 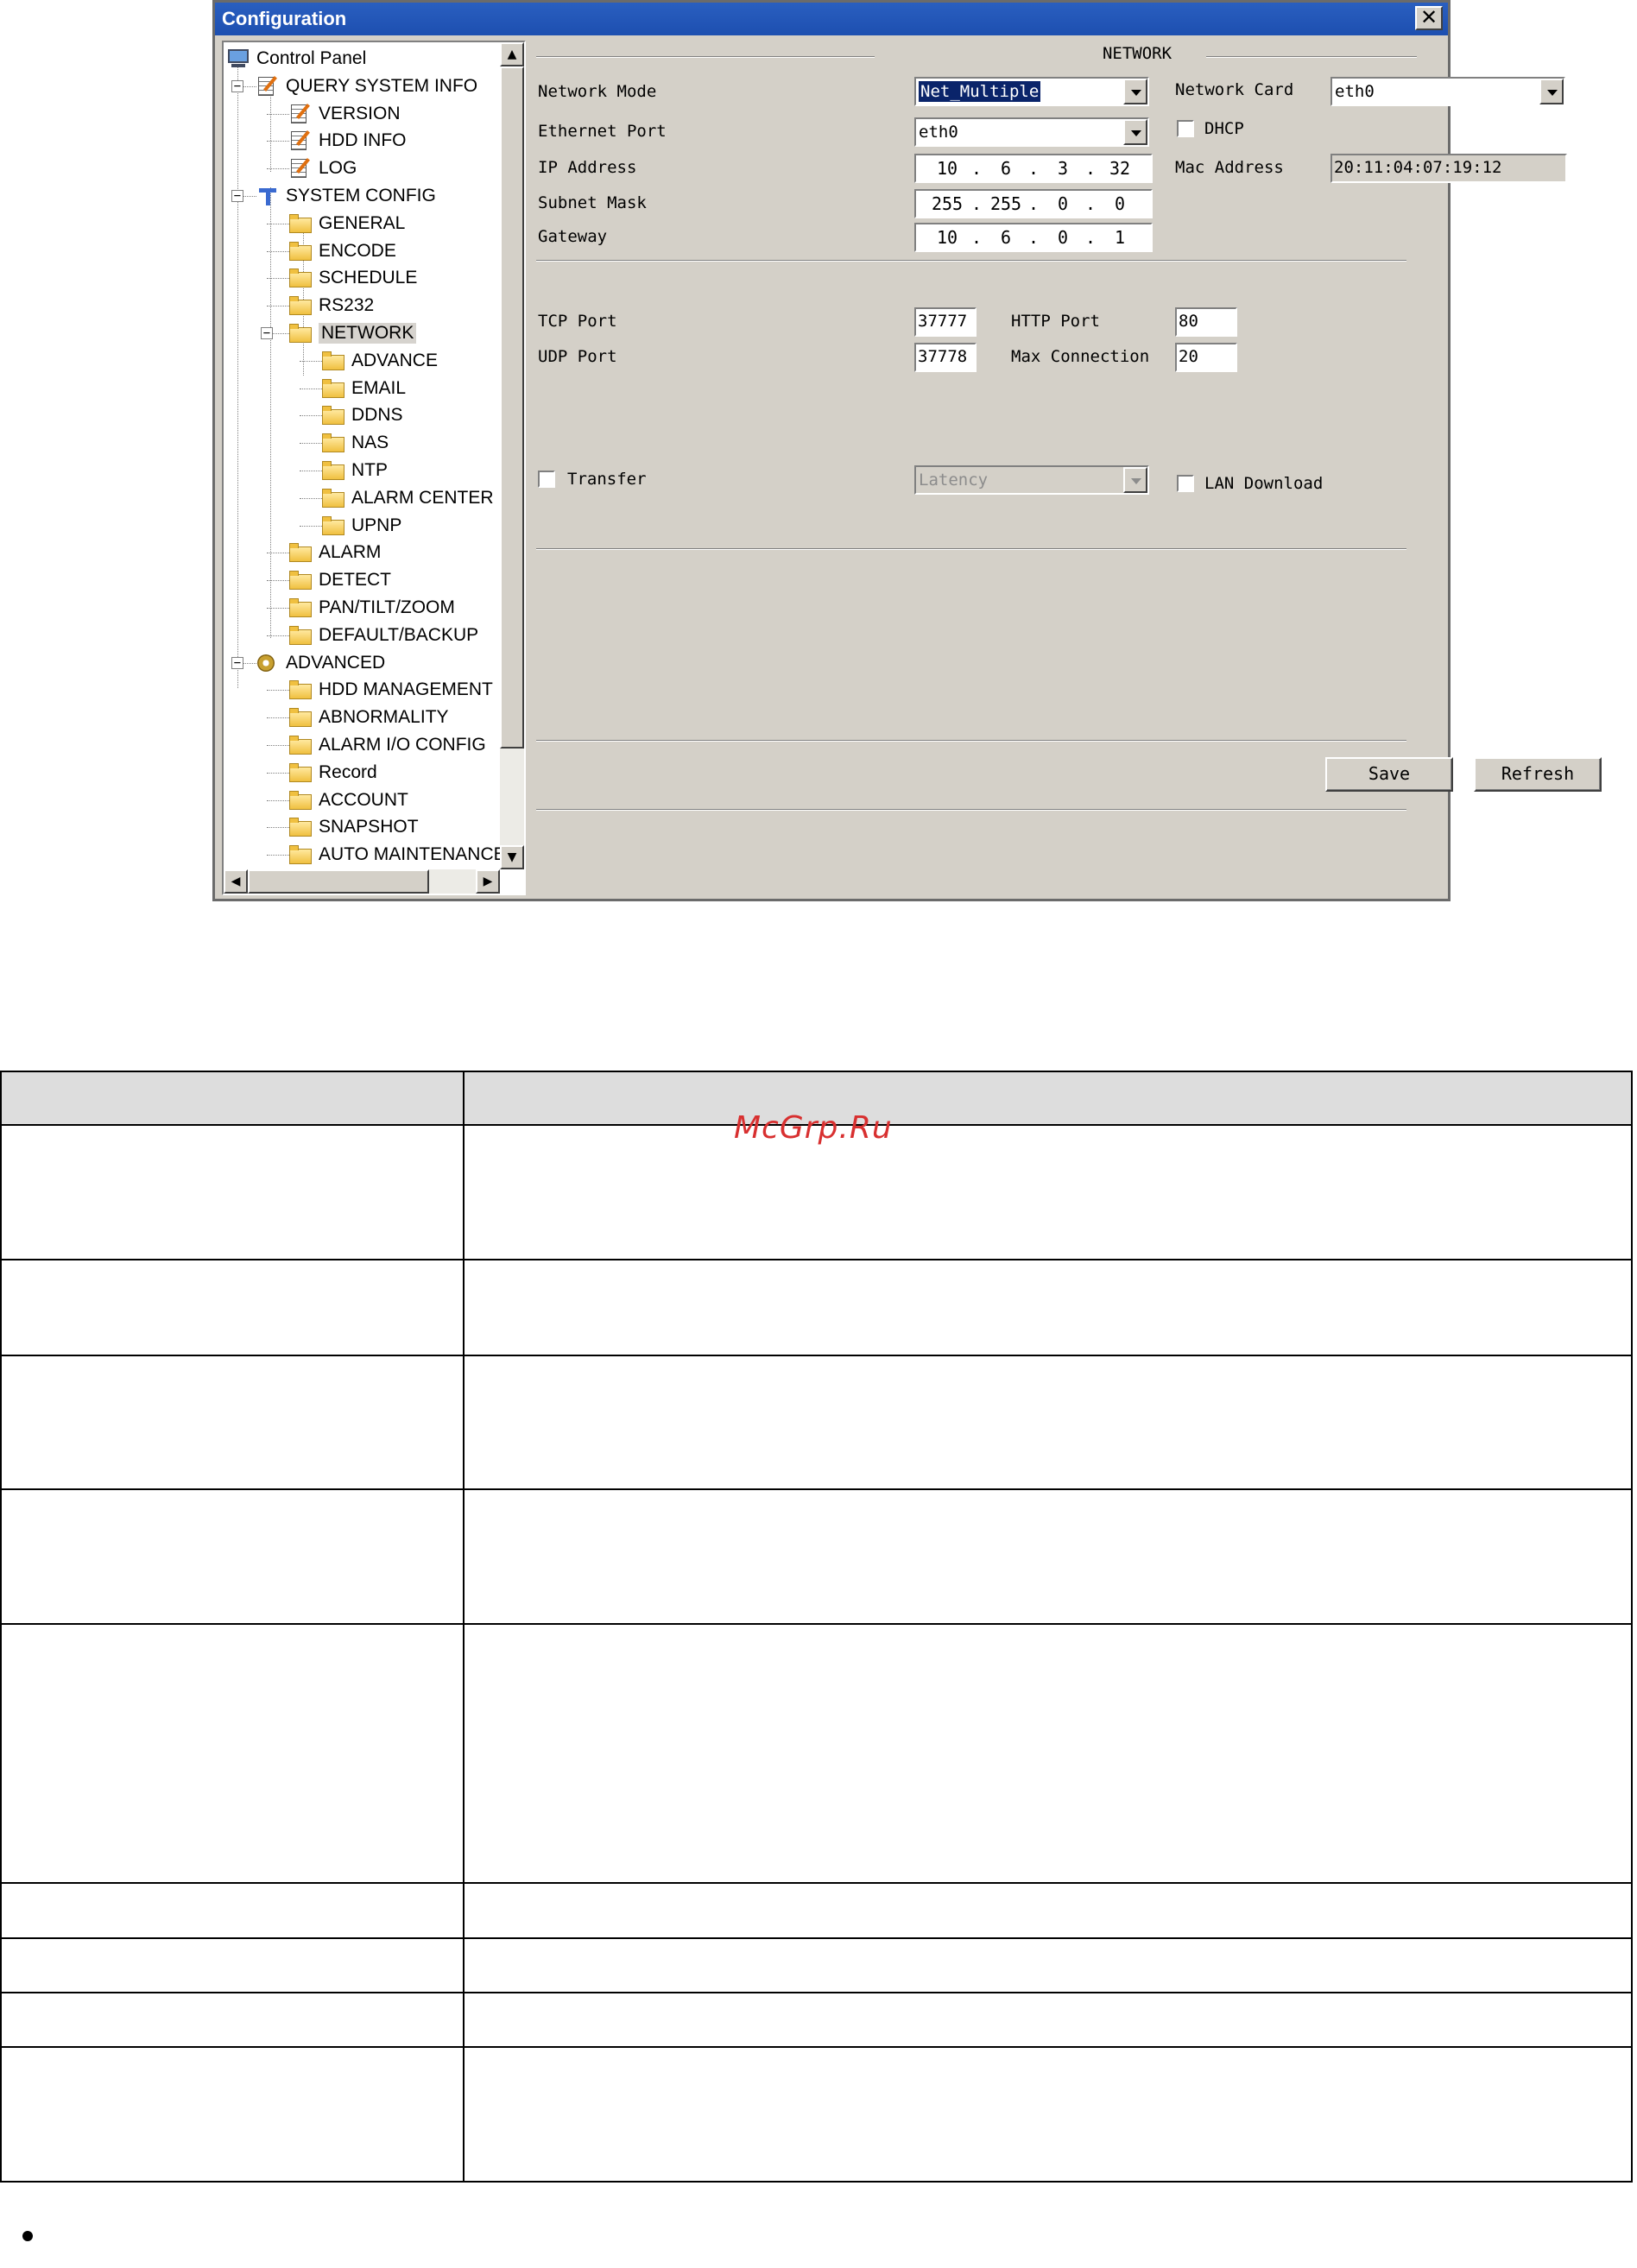 I want to click on udp-port-input: 37778, so click(x=946, y=357).